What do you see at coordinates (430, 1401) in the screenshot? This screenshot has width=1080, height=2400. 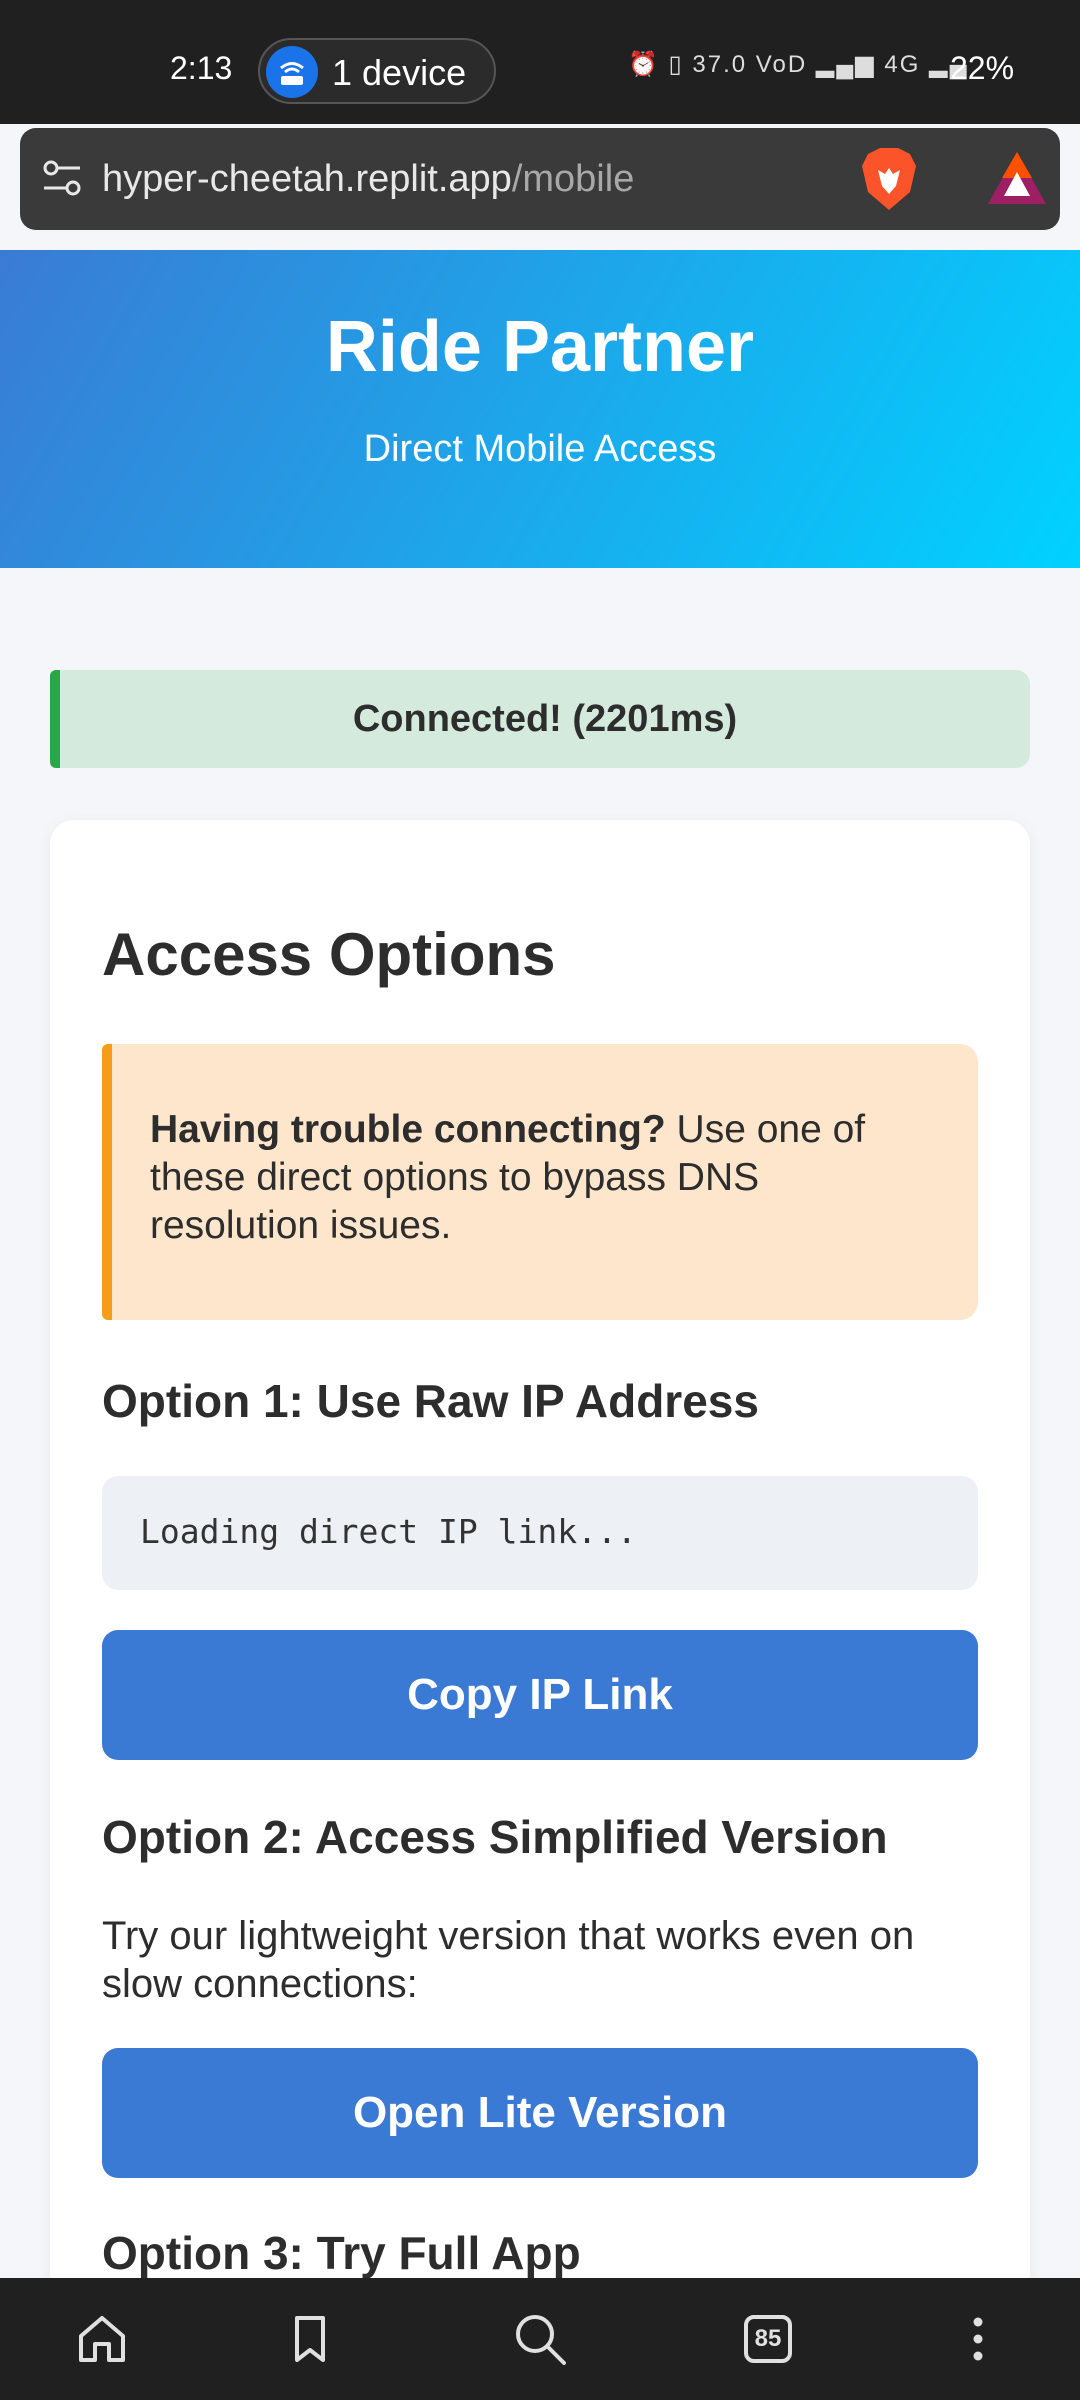 I see `option1-title: Option 1: Use Raw IP Address` at bounding box center [430, 1401].